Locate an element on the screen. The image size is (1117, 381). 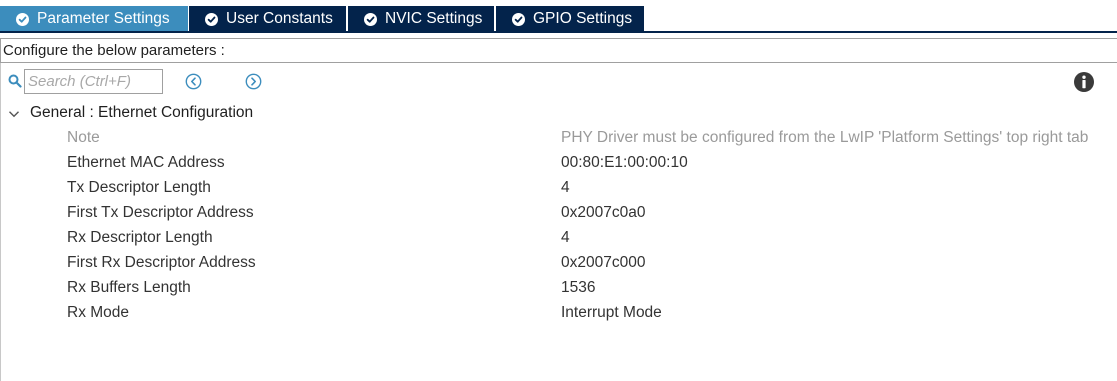
tab-gpio-settings: GPIO Settings is located at coordinates (570, 19).